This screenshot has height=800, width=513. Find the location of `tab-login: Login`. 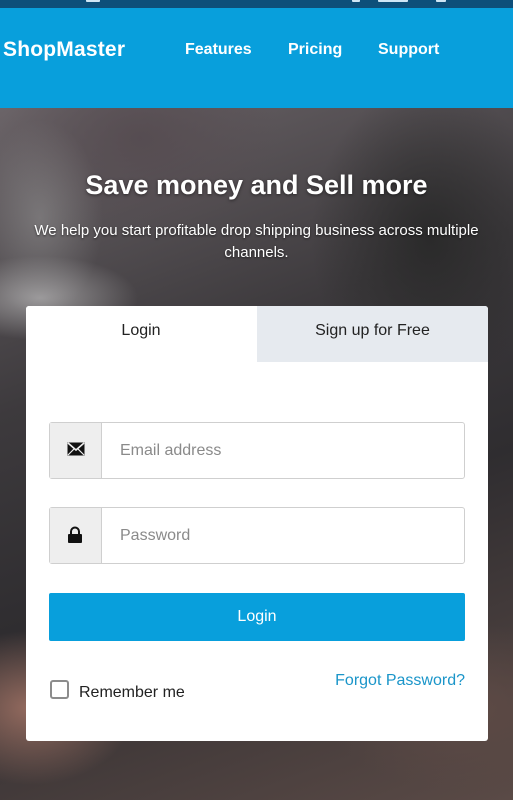

tab-login: Login is located at coordinates (141, 334).